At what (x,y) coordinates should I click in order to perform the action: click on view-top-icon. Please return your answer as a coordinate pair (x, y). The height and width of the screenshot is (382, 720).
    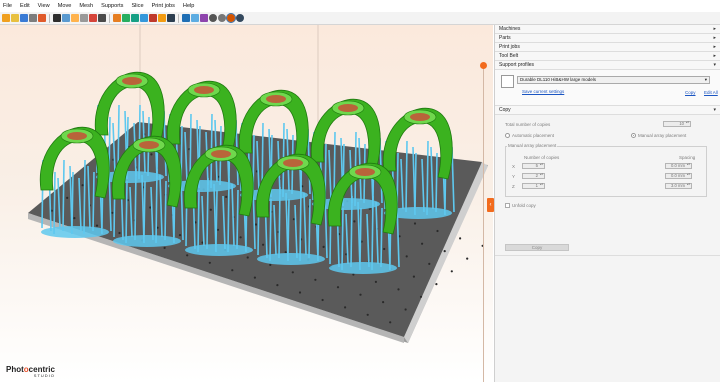
    Looking at the image, I should click on (186, 18).